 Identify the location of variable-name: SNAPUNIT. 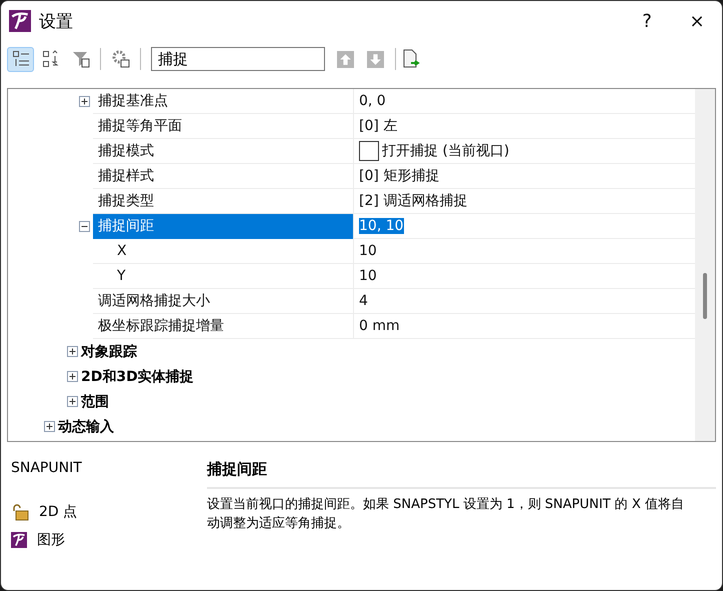
(47, 468).